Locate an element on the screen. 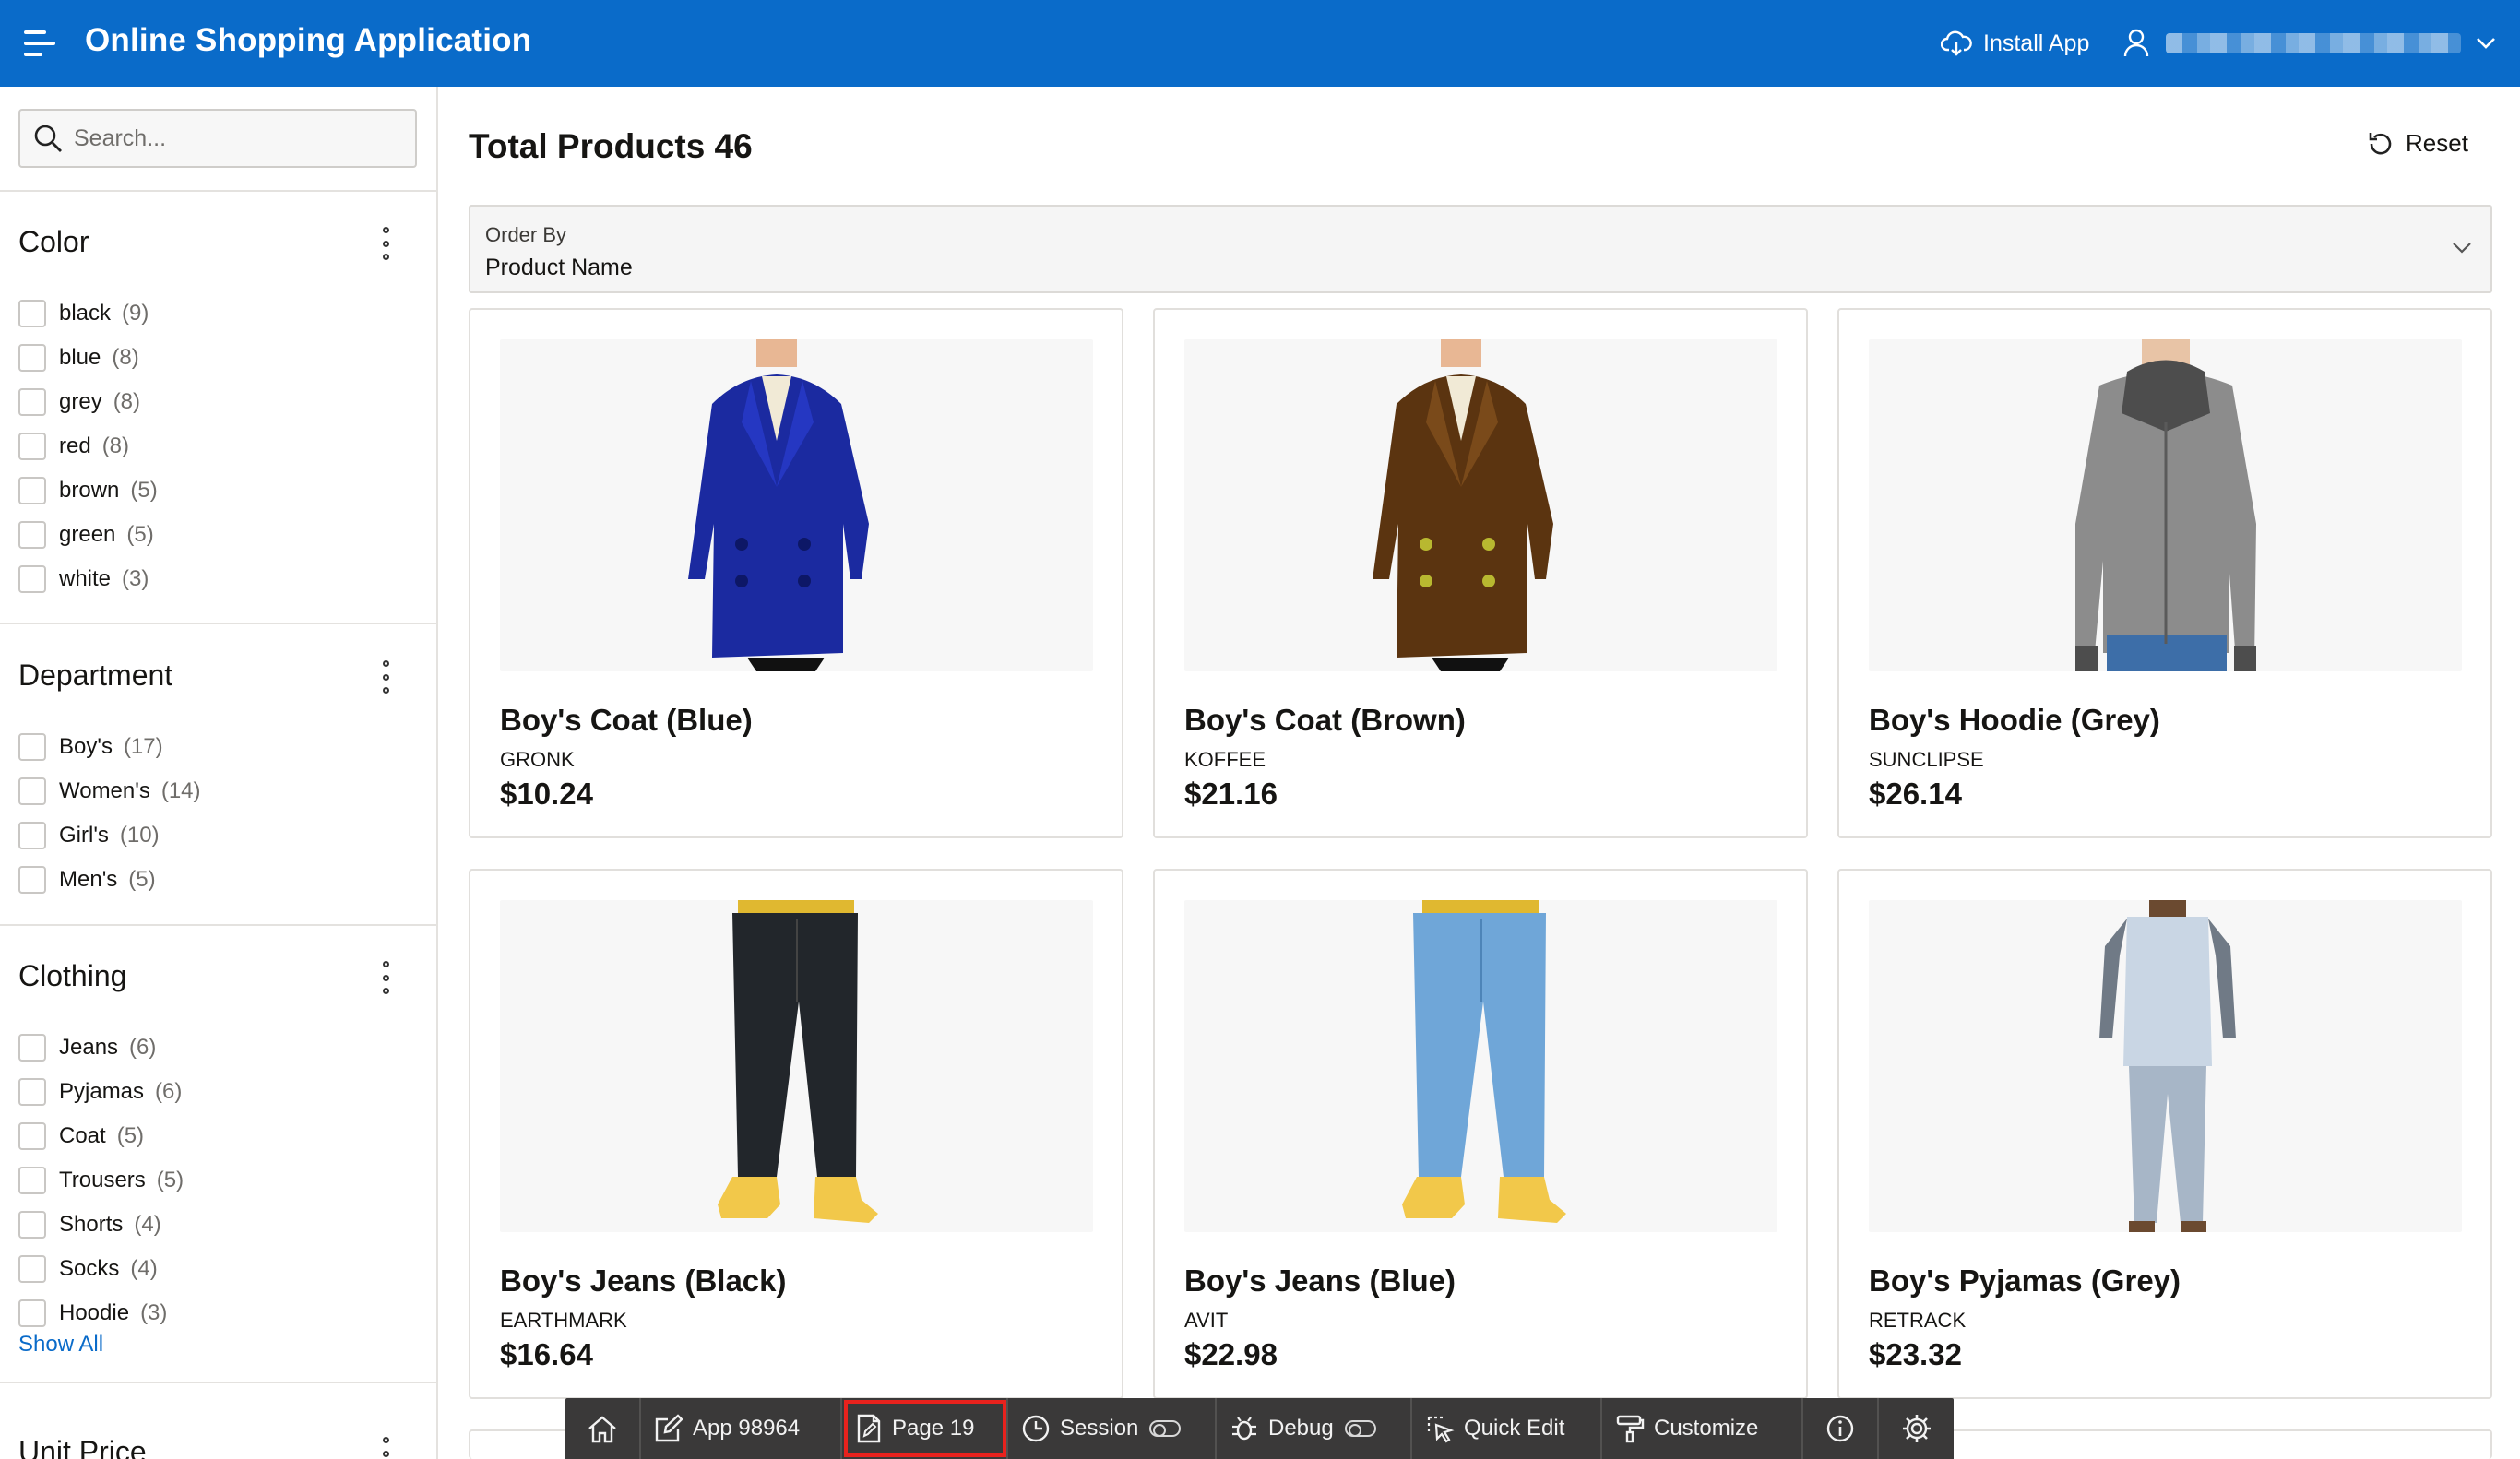 This screenshot has height=1459, width=2520. product-name: Boy's Coat (Brown) is located at coordinates (1325, 720).